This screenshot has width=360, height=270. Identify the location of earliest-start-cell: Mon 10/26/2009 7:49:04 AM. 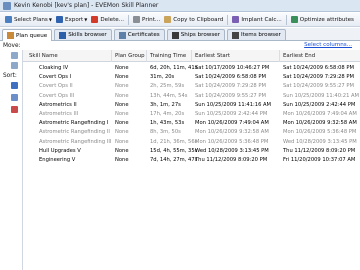
(232, 123).